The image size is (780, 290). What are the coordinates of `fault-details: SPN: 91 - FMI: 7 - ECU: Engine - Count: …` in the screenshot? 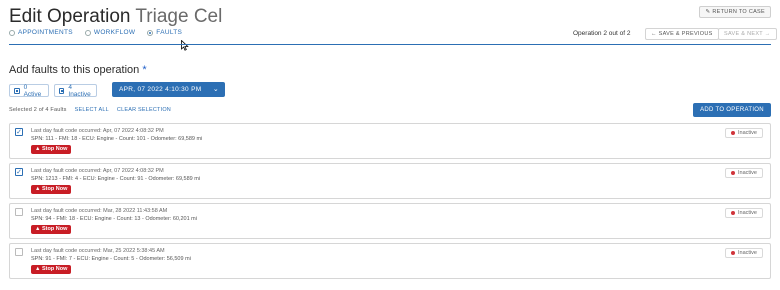 It's located at (111, 259).